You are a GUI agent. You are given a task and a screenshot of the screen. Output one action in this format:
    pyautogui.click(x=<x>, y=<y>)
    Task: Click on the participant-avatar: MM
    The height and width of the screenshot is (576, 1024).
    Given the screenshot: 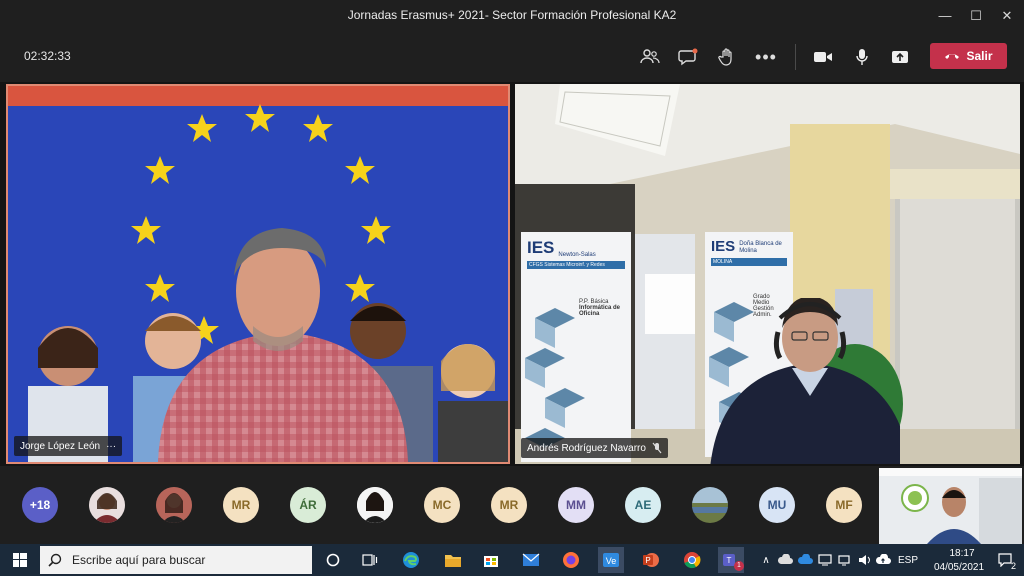 What is the action you would take?
    pyautogui.click(x=576, y=505)
    